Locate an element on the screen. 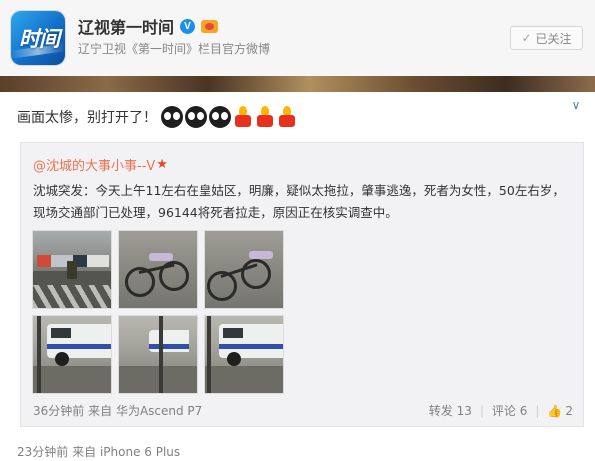 The width and height of the screenshot is (595, 461). repost-link: 转发 13 is located at coordinates (450, 410).